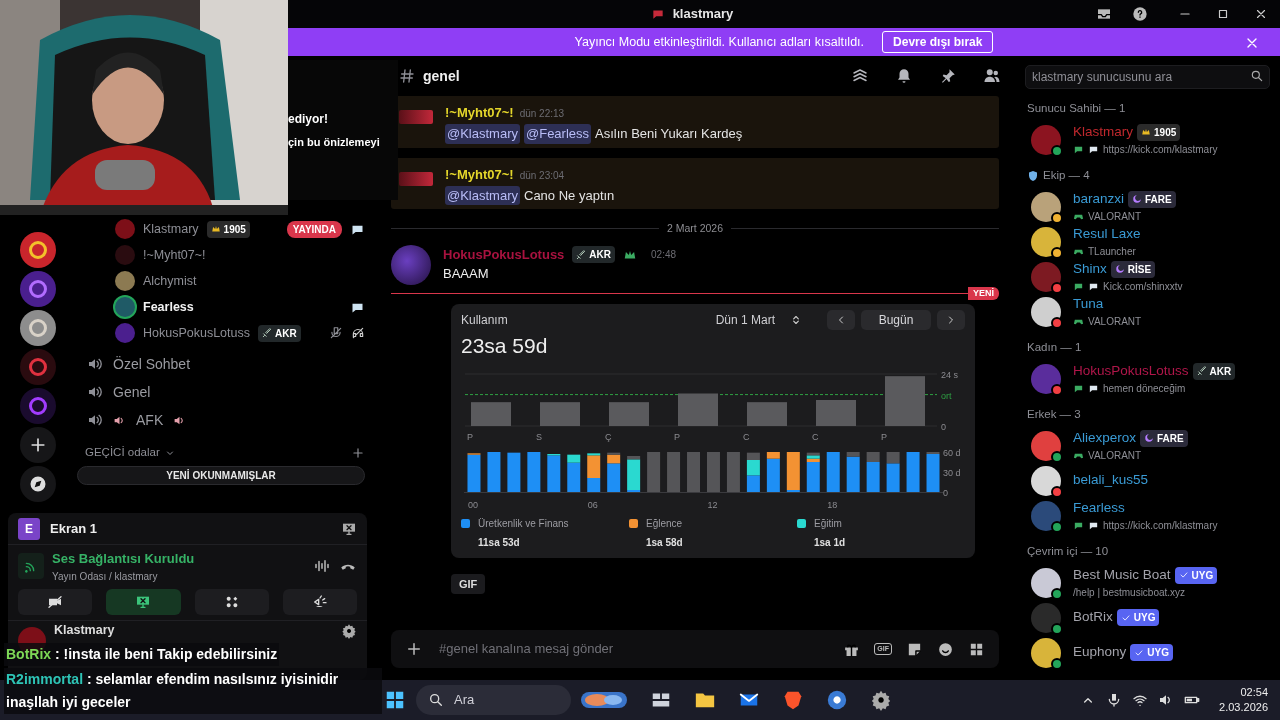  What do you see at coordinates (1099, 199) in the screenshot?
I see `member-name: baranzxi` at bounding box center [1099, 199].